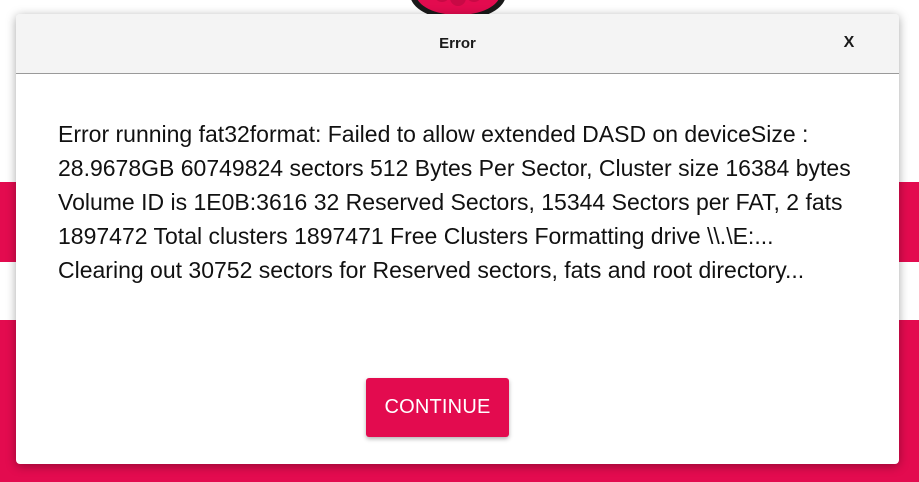  I want to click on dialog-title: Error, so click(457, 43).